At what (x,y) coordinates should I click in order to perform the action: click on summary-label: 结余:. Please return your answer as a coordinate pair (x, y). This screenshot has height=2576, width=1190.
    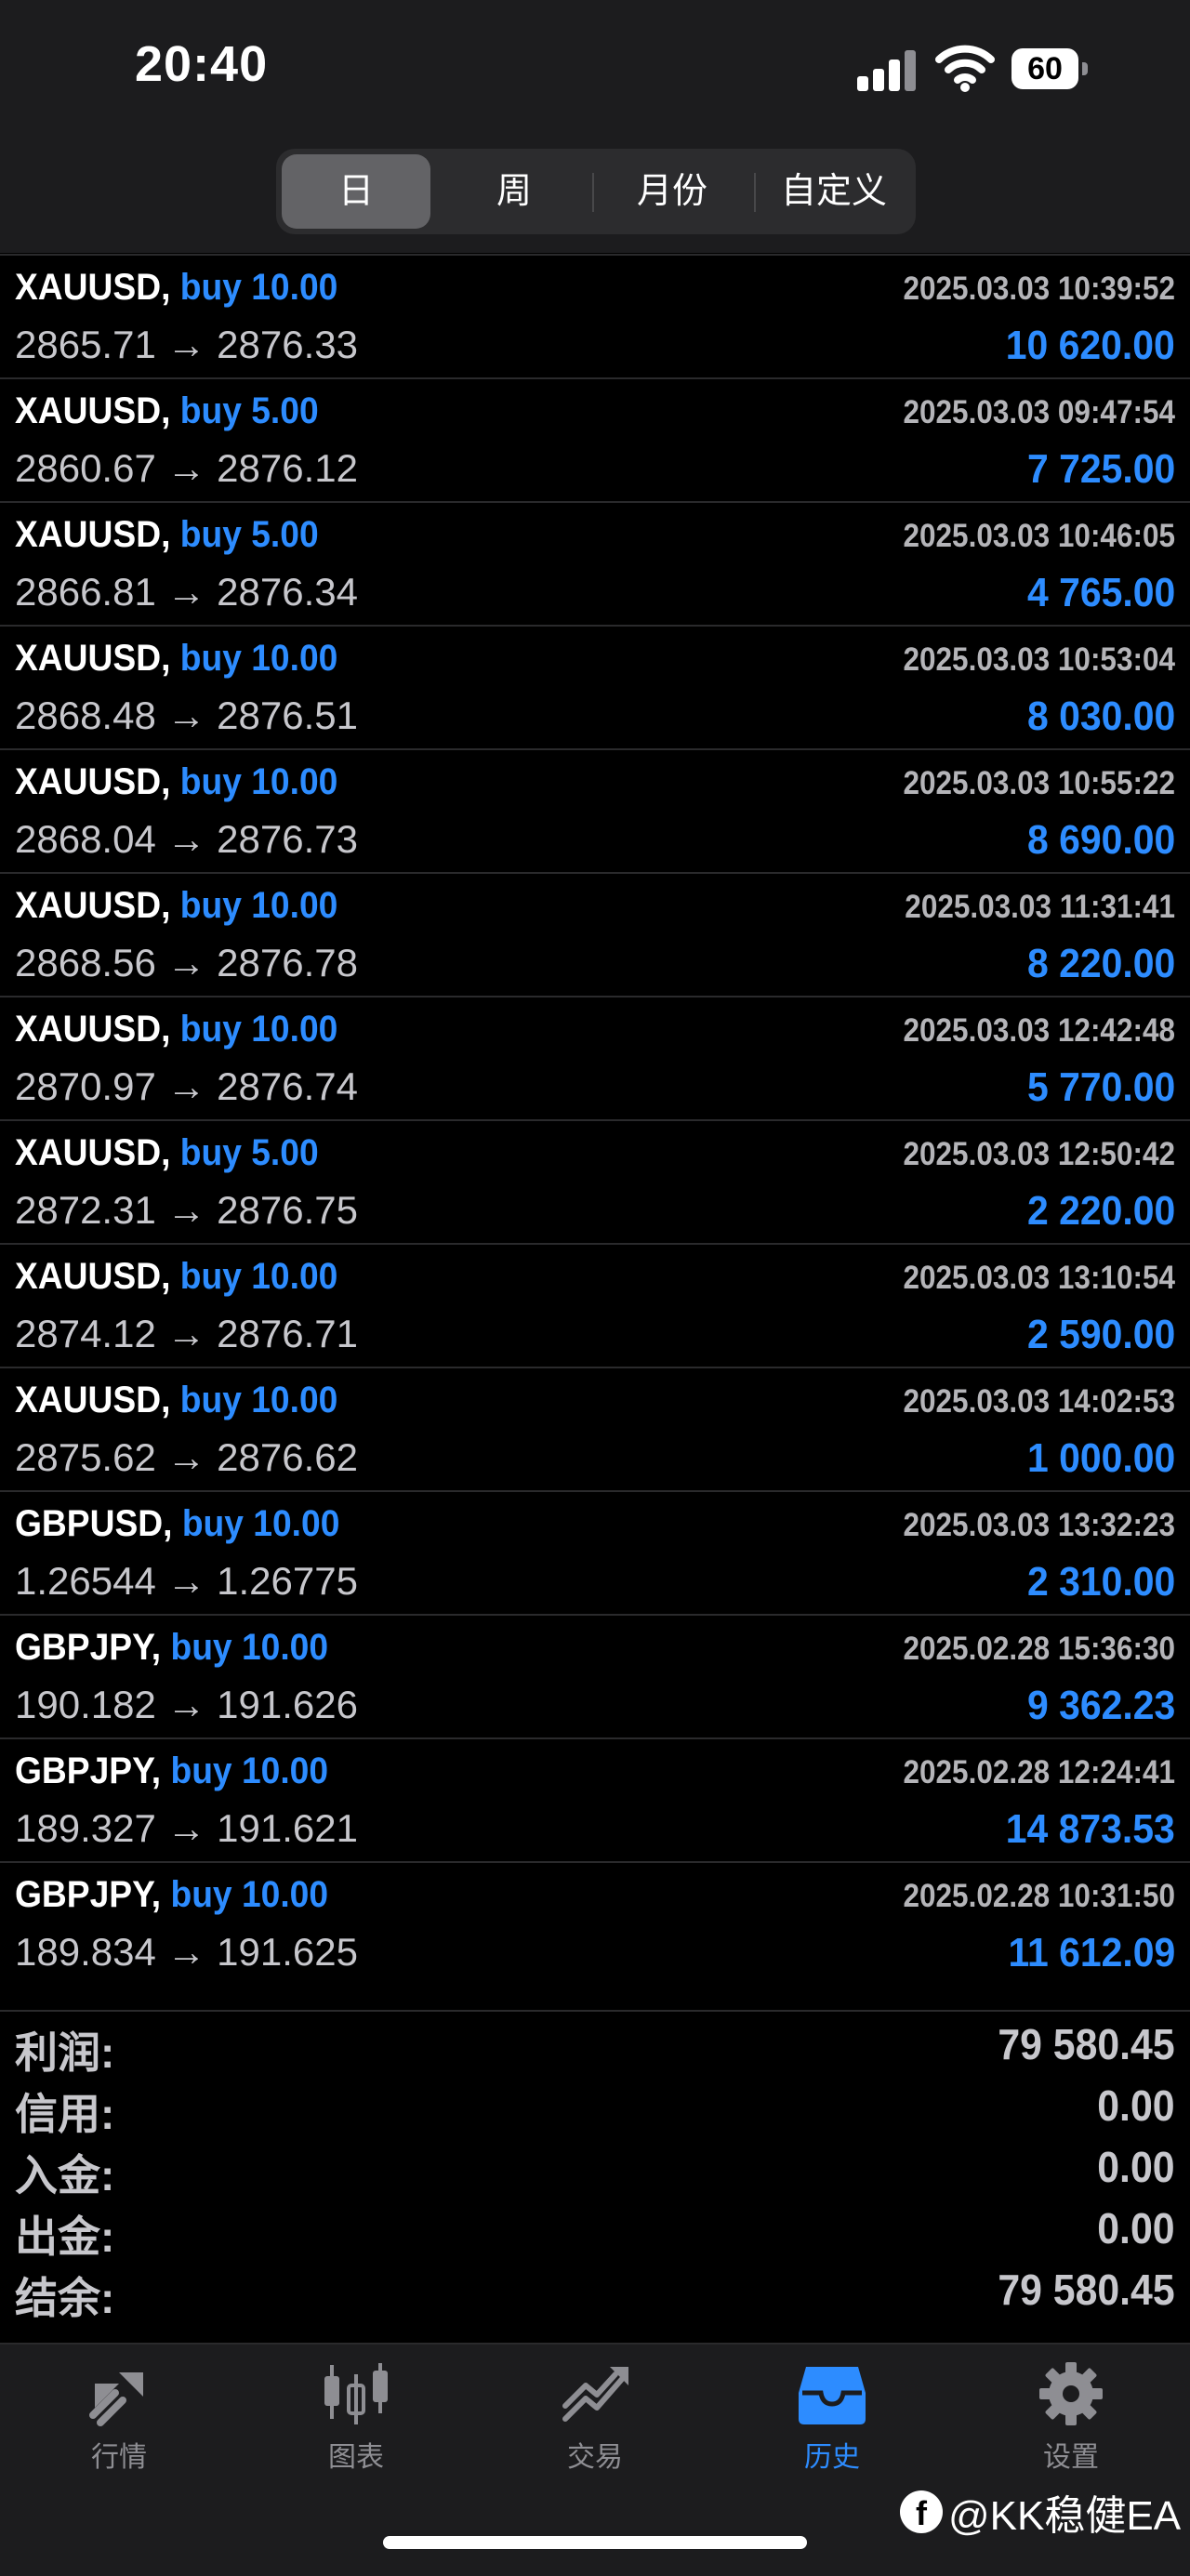
    Looking at the image, I should click on (65, 2298).